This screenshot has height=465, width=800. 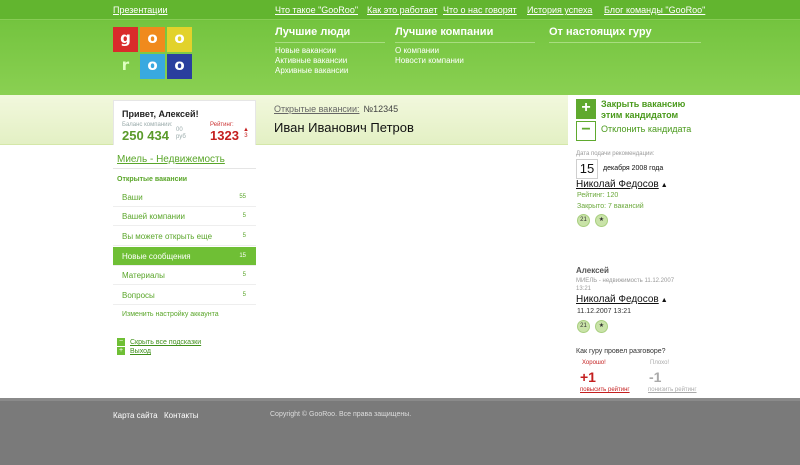 What do you see at coordinates (184, 197) in the screenshot?
I see `sidebar-item-yours: Ваши 55` at bounding box center [184, 197].